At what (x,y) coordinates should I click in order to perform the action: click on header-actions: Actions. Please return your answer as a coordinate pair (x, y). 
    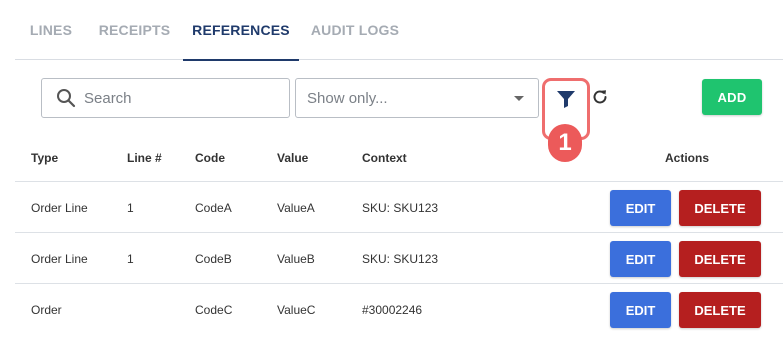
    Looking at the image, I should click on (687, 158).